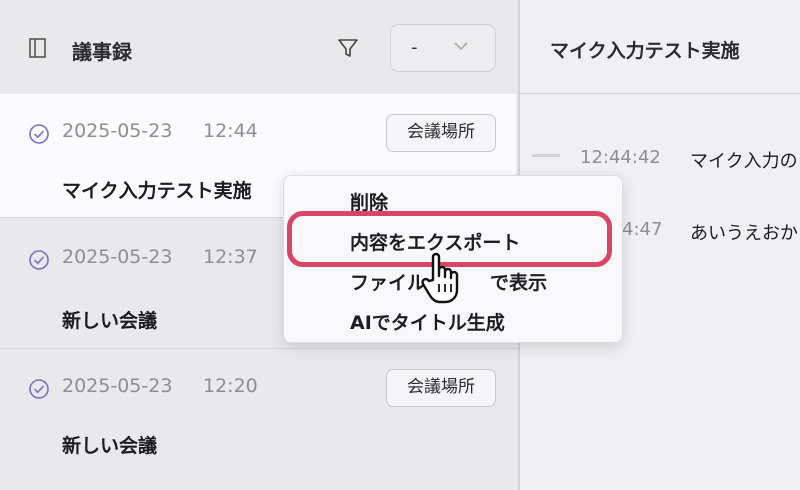  What do you see at coordinates (230, 257) in the screenshot?
I see `meeting-time: 12:37` at bounding box center [230, 257].